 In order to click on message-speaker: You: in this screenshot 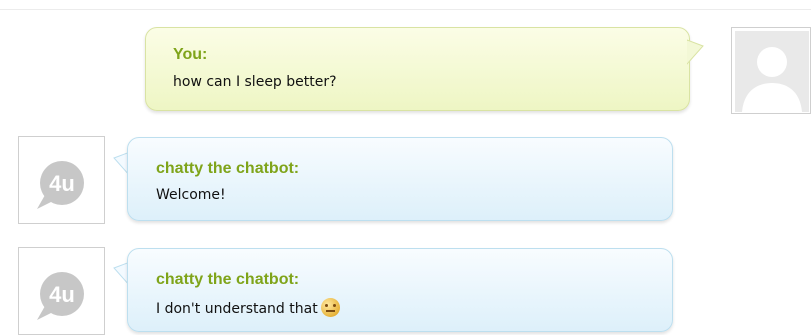, I will do `click(190, 54)`.